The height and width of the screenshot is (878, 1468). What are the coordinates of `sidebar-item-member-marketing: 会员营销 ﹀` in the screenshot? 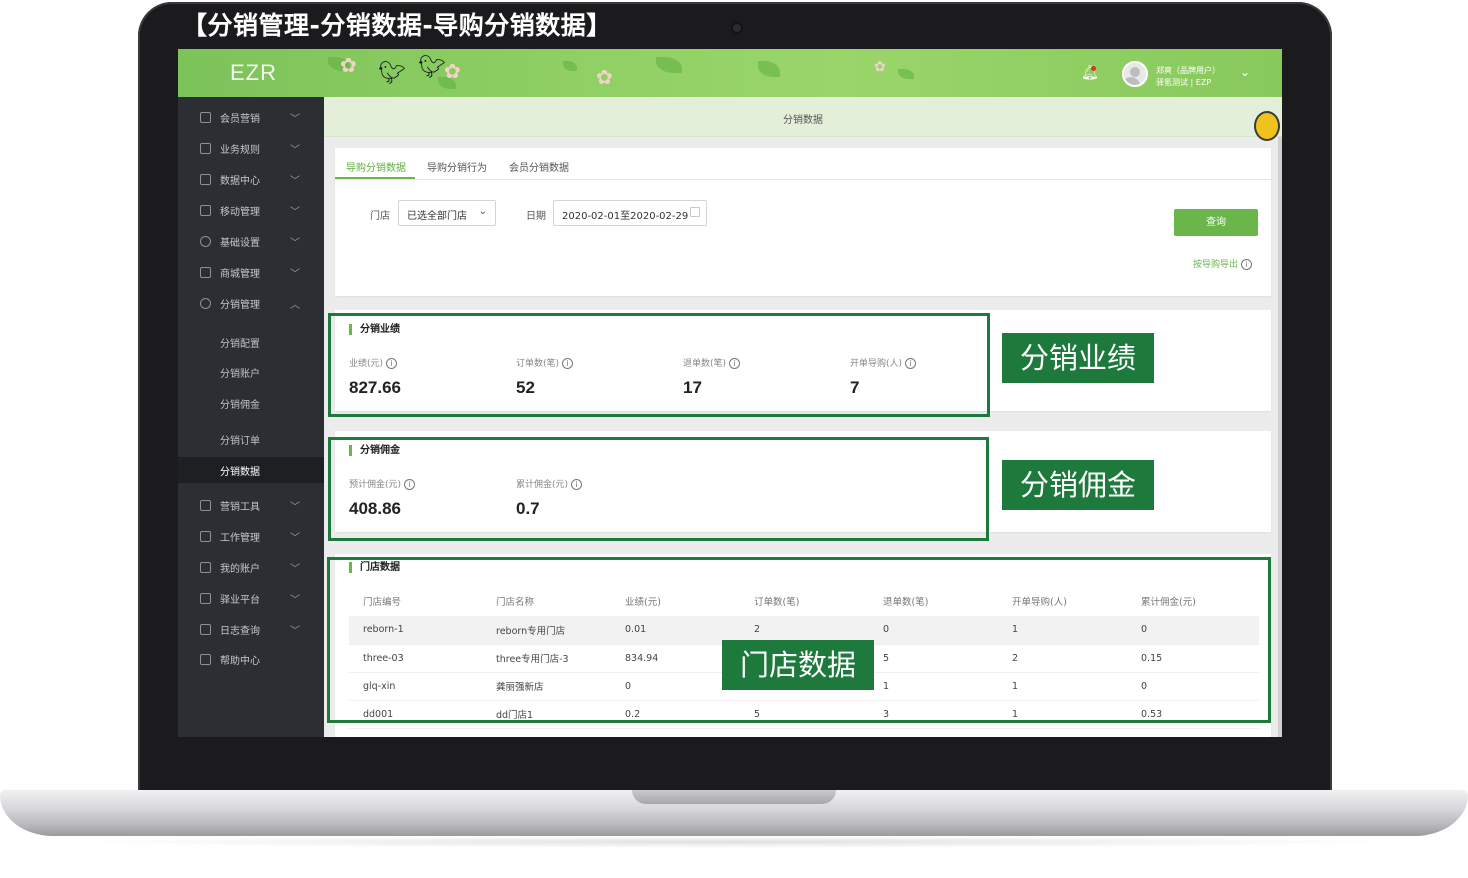 It's located at (251, 117).